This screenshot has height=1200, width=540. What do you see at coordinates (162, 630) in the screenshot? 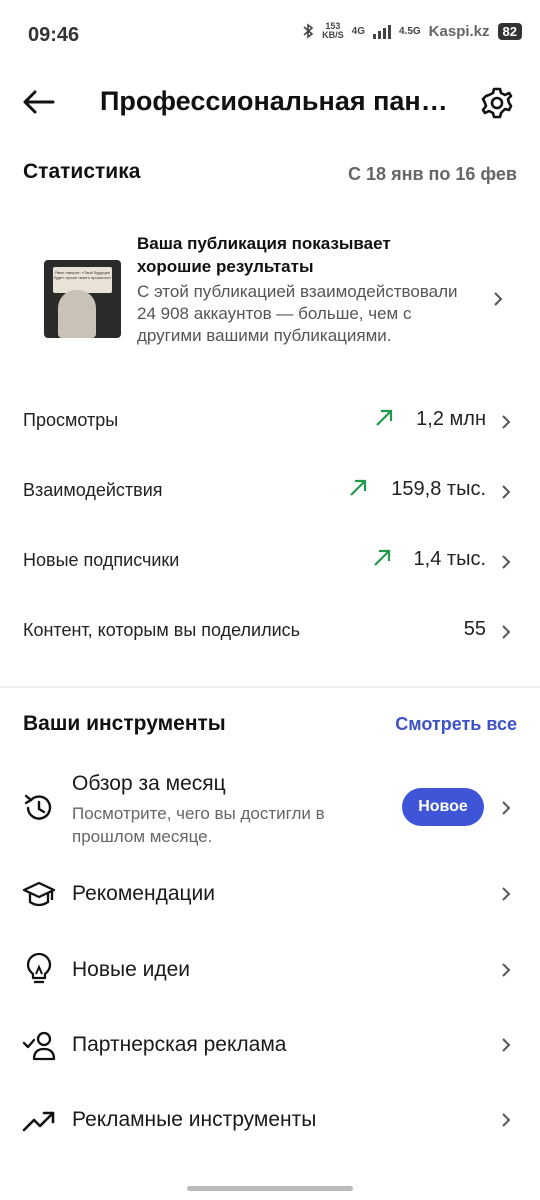
I see `metric-label: Контент, которым вы поделились` at bounding box center [162, 630].